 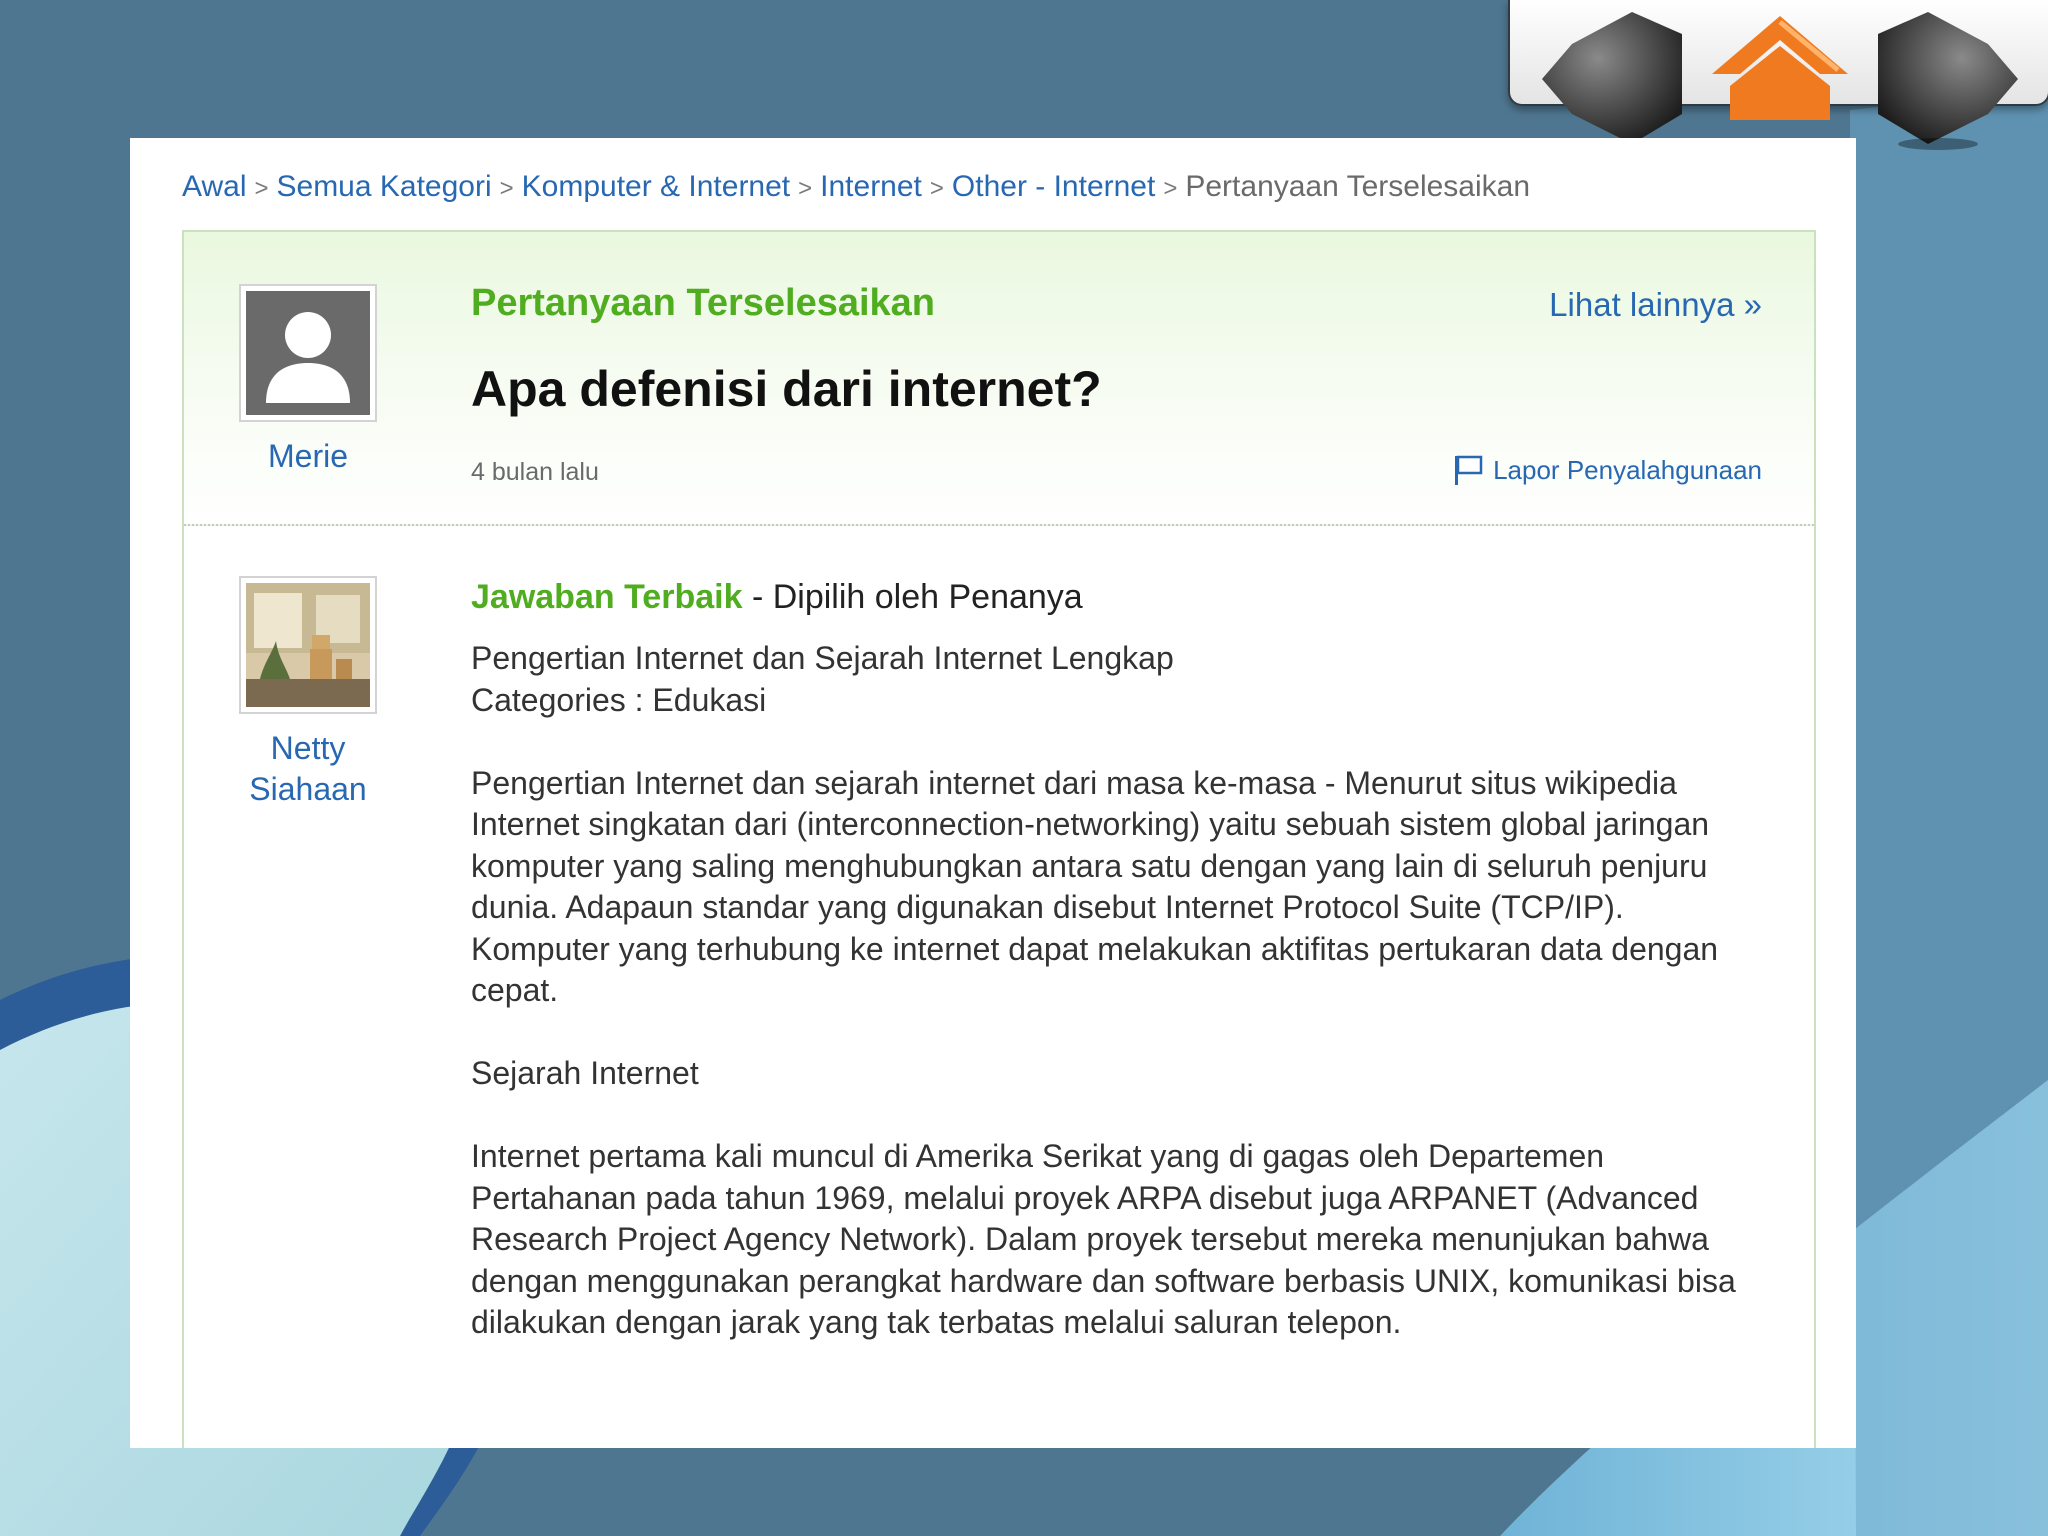 I want to click on breadcrumb-home: Awal, so click(x=214, y=186).